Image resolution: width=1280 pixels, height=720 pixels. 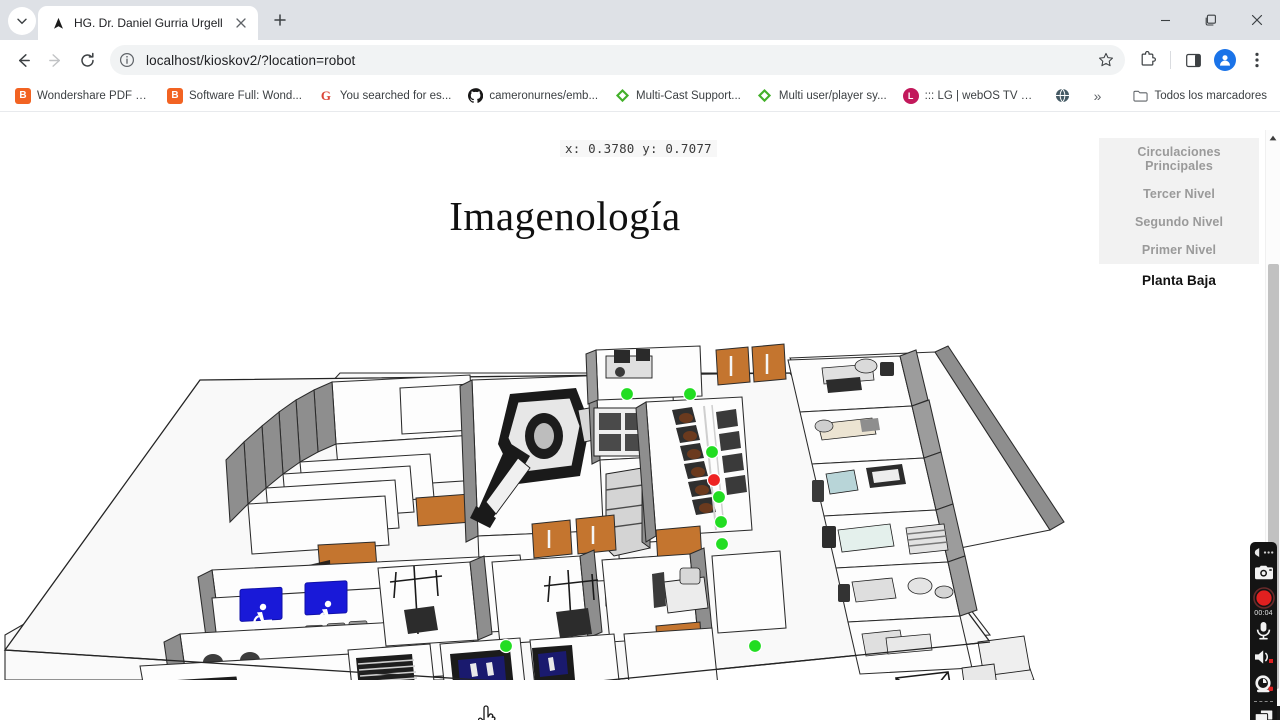 What do you see at coordinates (55, 60) in the screenshot?
I see `forward-button` at bounding box center [55, 60].